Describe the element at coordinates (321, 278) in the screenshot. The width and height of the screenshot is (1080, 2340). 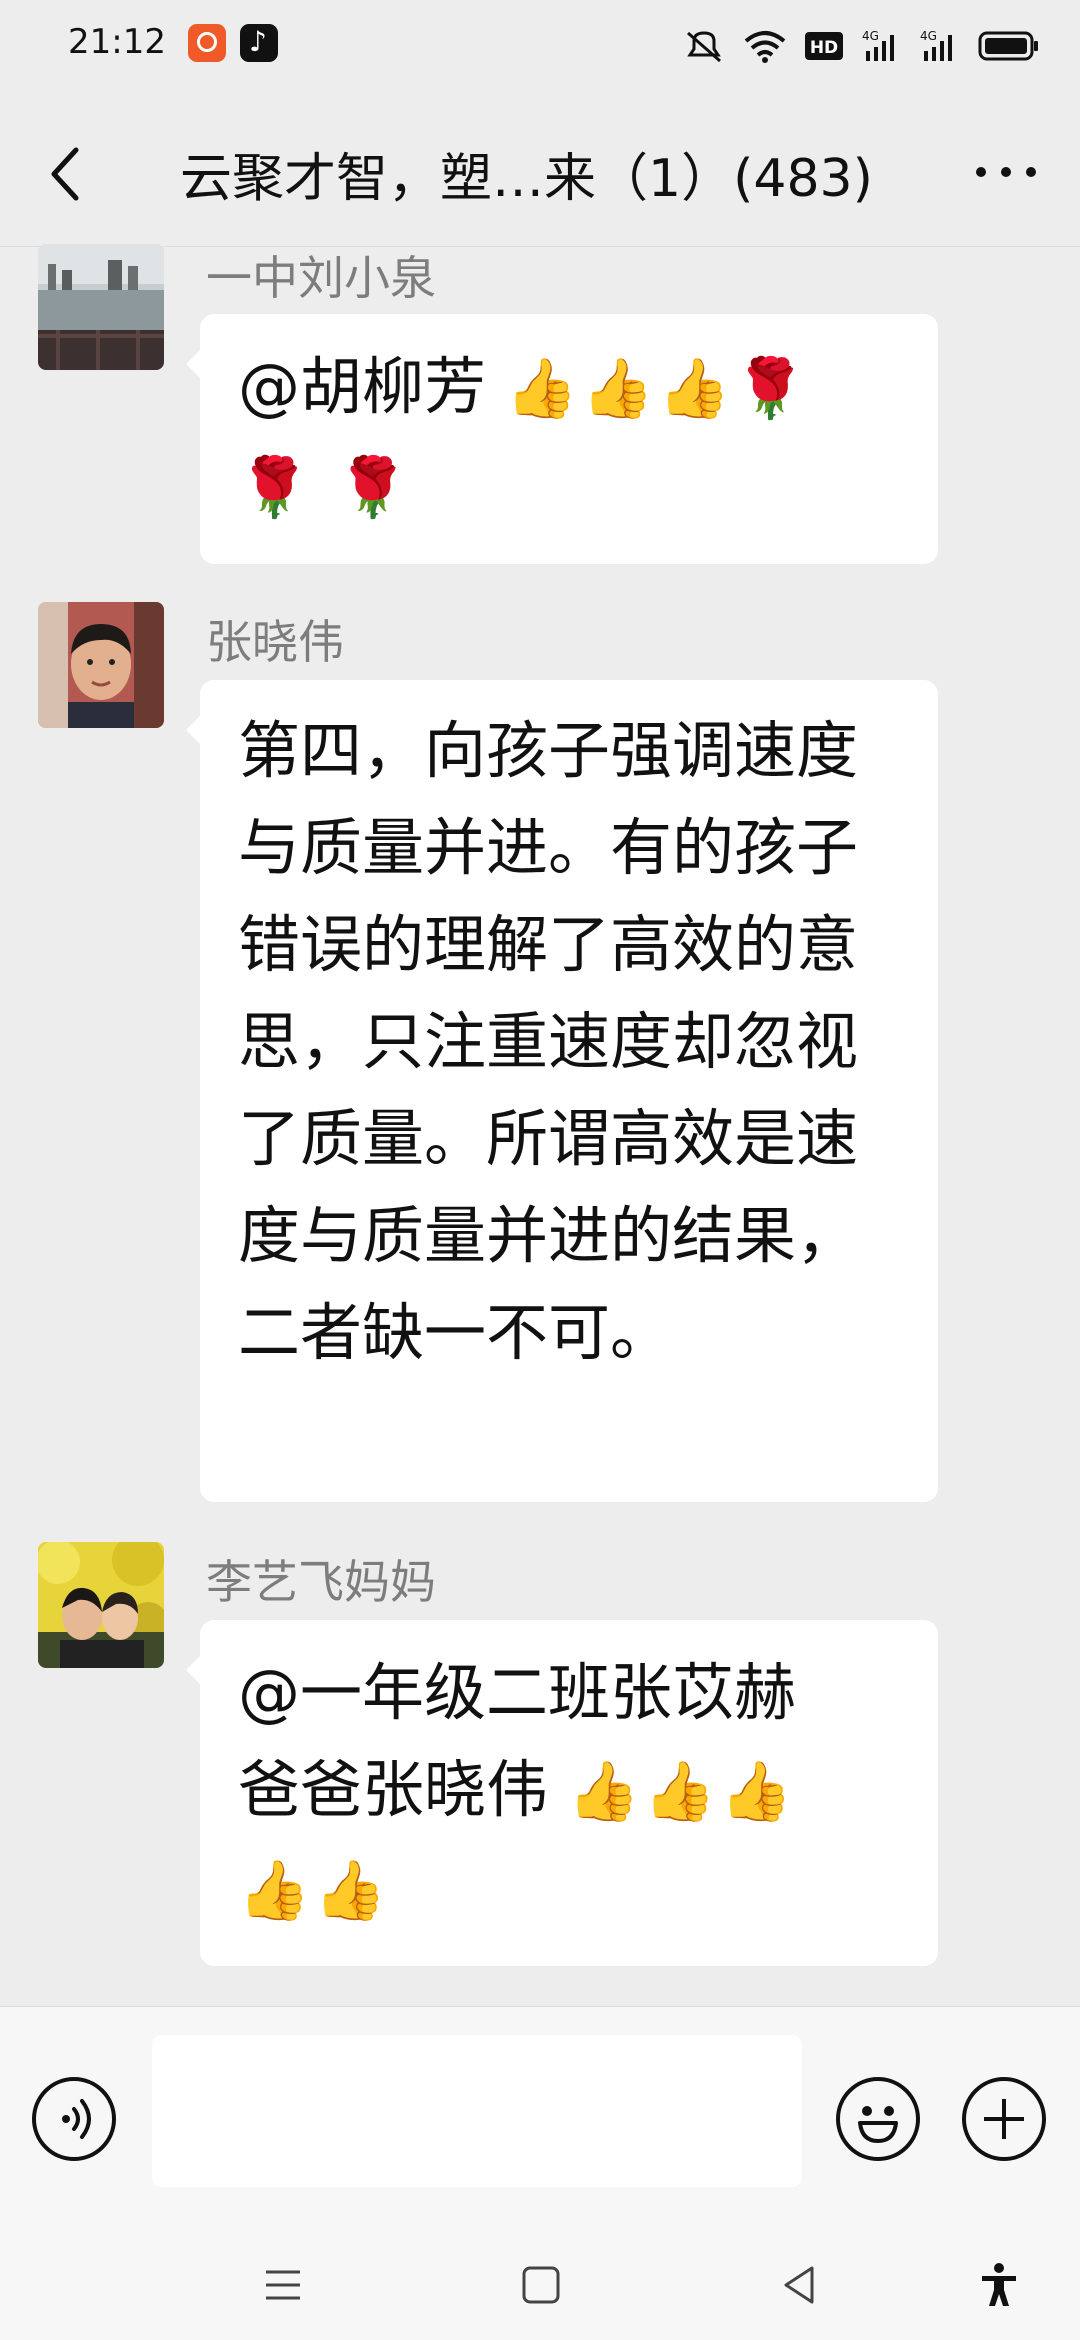
I see `sender-name: 一中刘小泉` at that location.